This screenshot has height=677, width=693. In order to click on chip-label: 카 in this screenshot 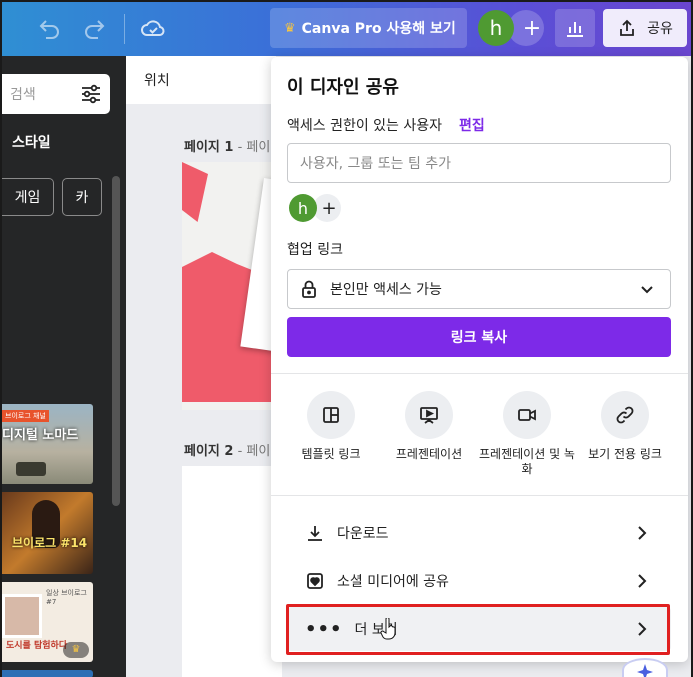, I will do `click(82, 198)`.